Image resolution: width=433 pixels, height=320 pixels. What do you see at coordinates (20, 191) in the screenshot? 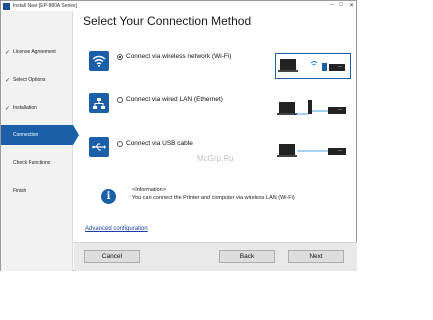
I see `step-label: Finish` at bounding box center [20, 191].